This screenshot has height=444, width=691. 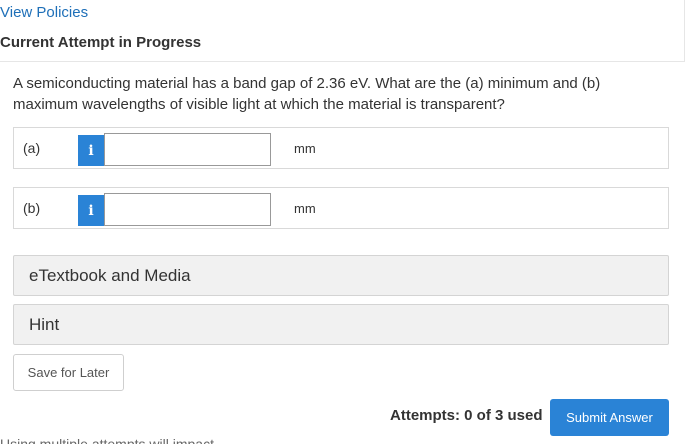 What do you see at coordinates (466, 415) in the screenshot?
I see `attempts-counter: Attempts: 0 of 3 used` at bounding box center [466, 415].